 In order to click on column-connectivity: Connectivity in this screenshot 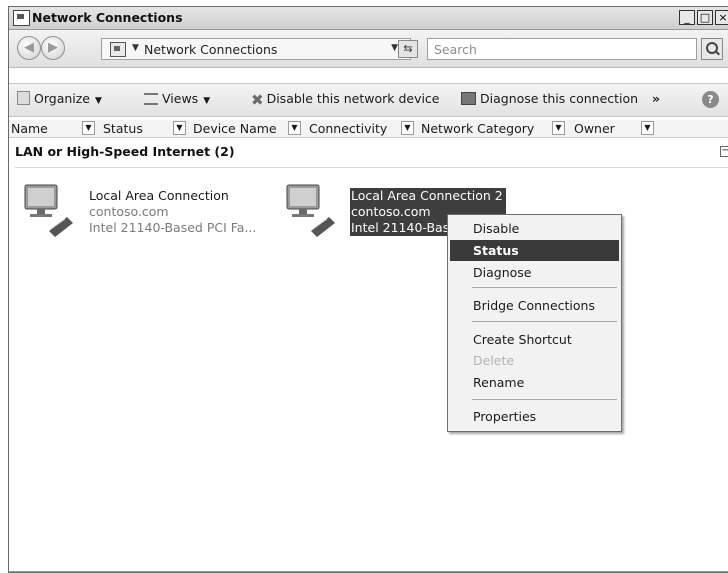, I will do `click(348, 128)`.